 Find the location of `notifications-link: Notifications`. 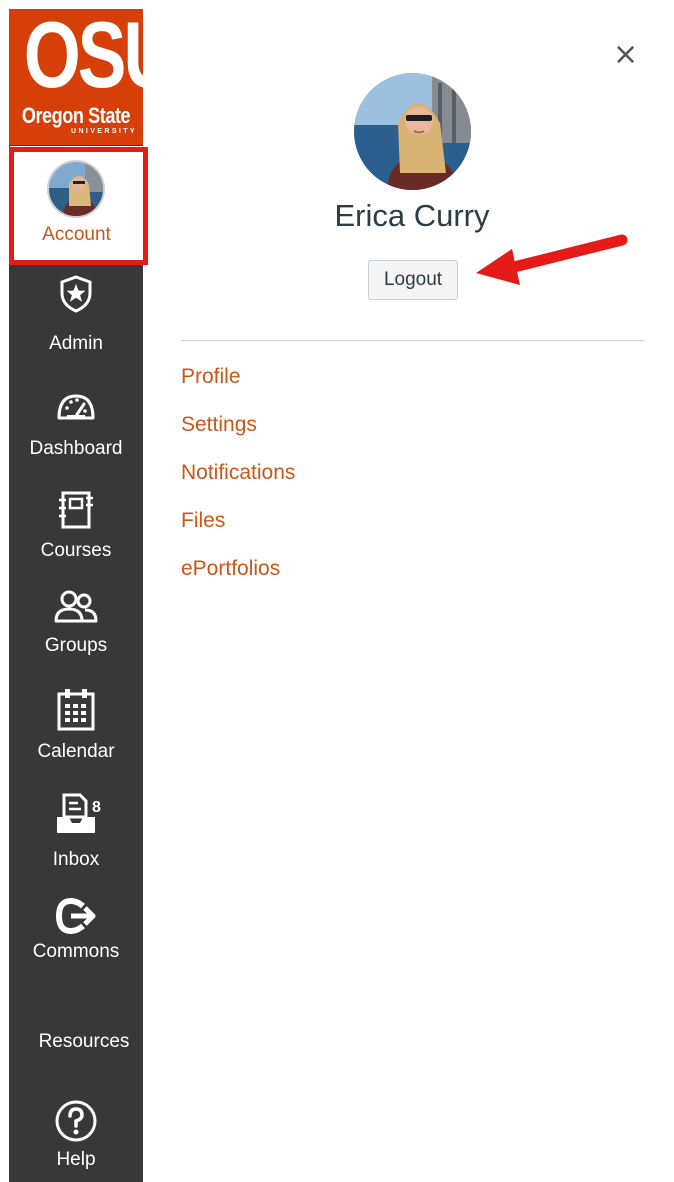

notifications-link: Notifications is located at coordinates (238, 473).